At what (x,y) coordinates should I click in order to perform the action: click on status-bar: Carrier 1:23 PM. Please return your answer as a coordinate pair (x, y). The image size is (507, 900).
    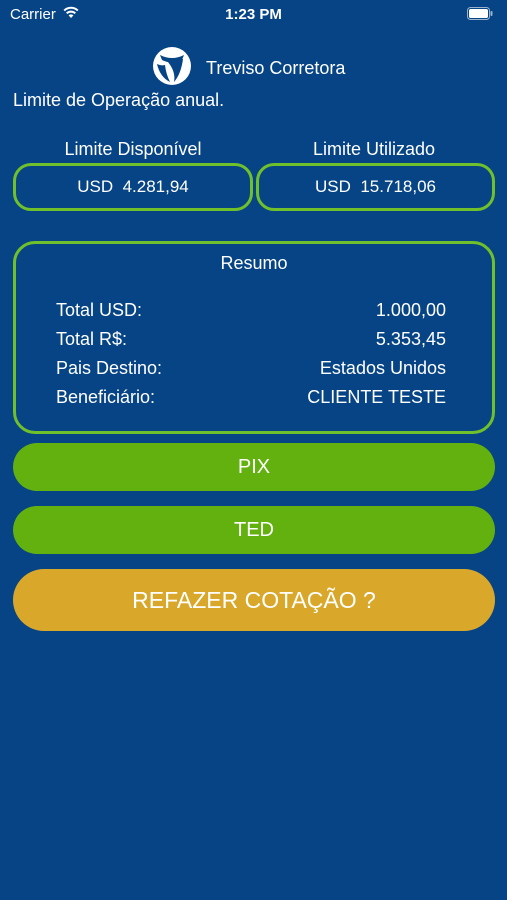
    Looking at the image, I should click on (253, 14).